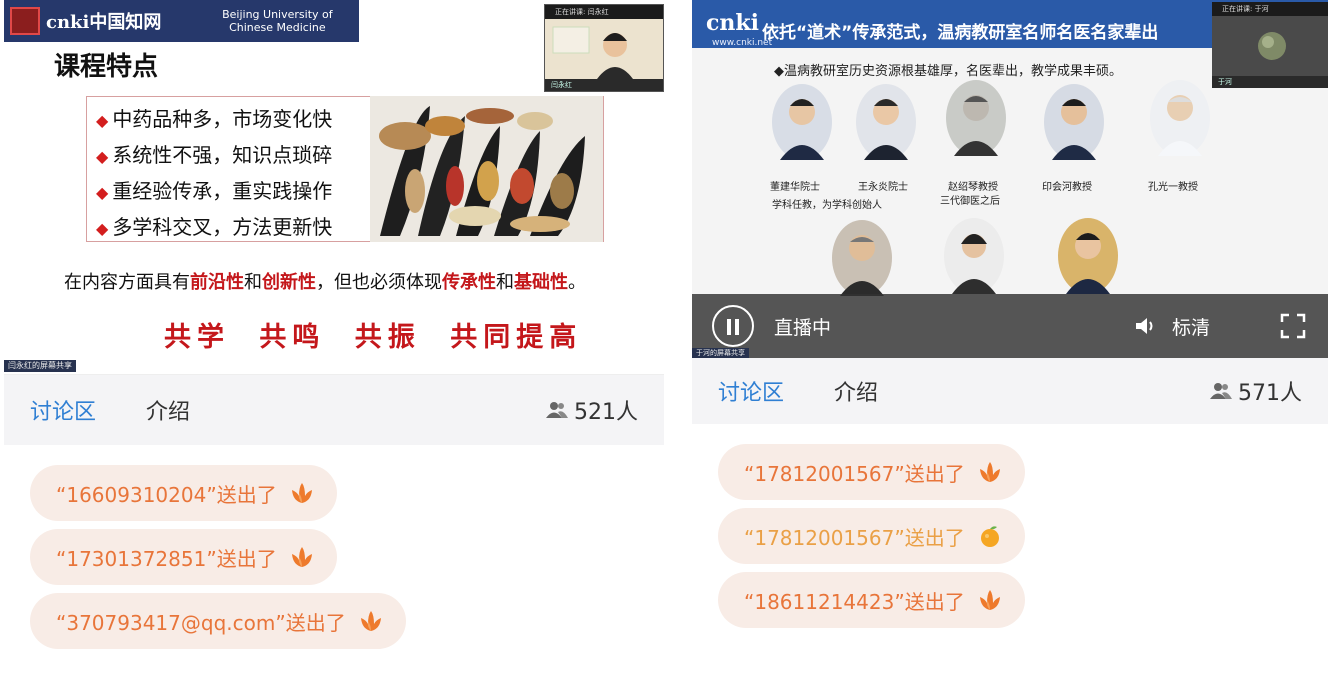 Image resolution: width=1333 pixels, height=675 pixels. Describe the element at coordinates (222, 155) in the screenshot. I see `feature-text: 系统性不强，知识点琐碎` at that location.